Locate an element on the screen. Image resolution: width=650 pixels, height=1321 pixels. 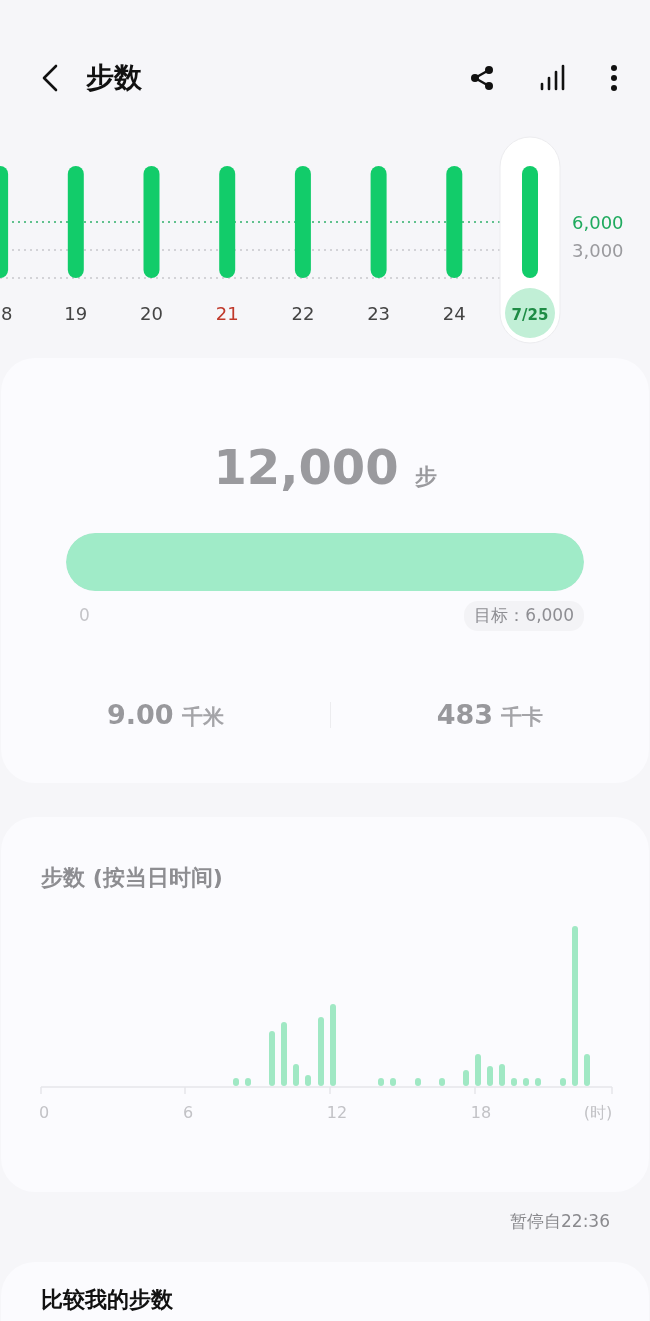
day-label: 21 is located at coordinates (227, 313).